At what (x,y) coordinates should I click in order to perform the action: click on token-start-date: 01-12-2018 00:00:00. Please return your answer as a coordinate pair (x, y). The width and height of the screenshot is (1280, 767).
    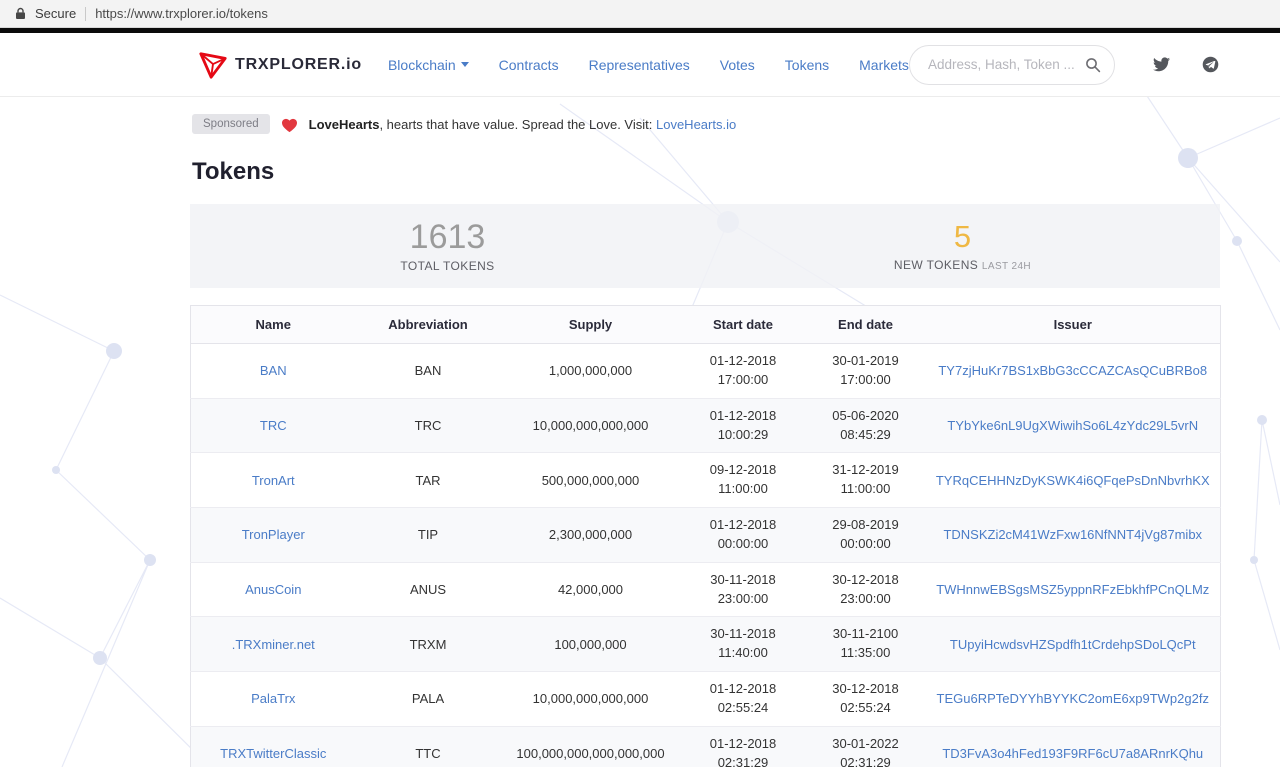
    Looking at the image, I should click on (743, 535).